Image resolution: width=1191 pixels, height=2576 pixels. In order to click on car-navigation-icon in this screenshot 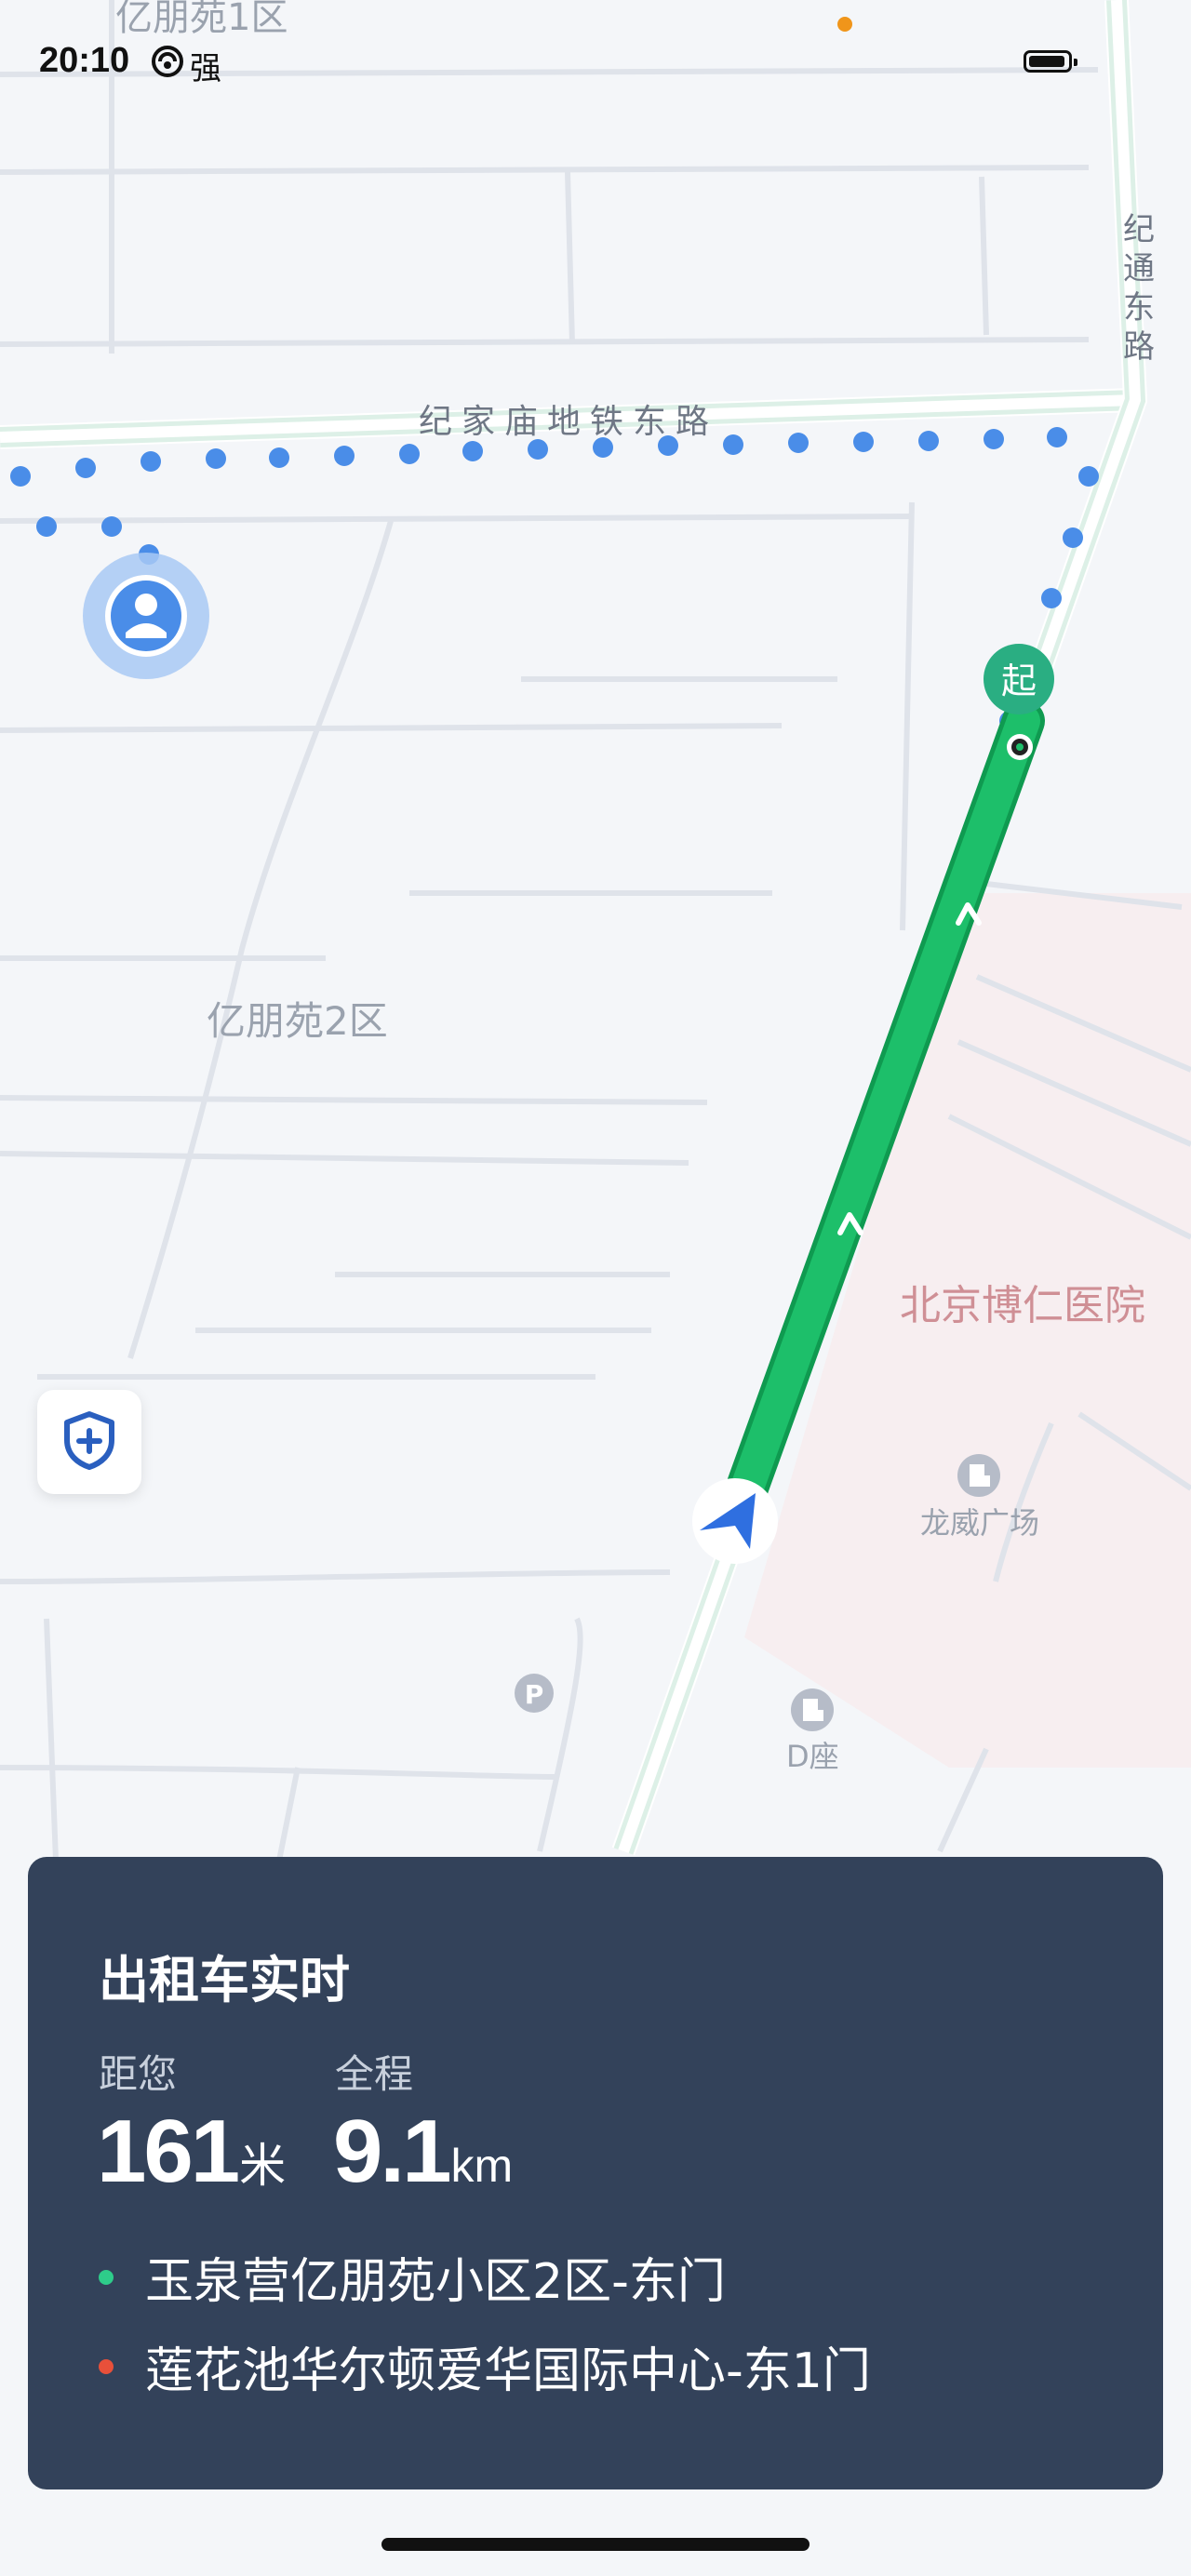, I will do `click(735, 1521)`.